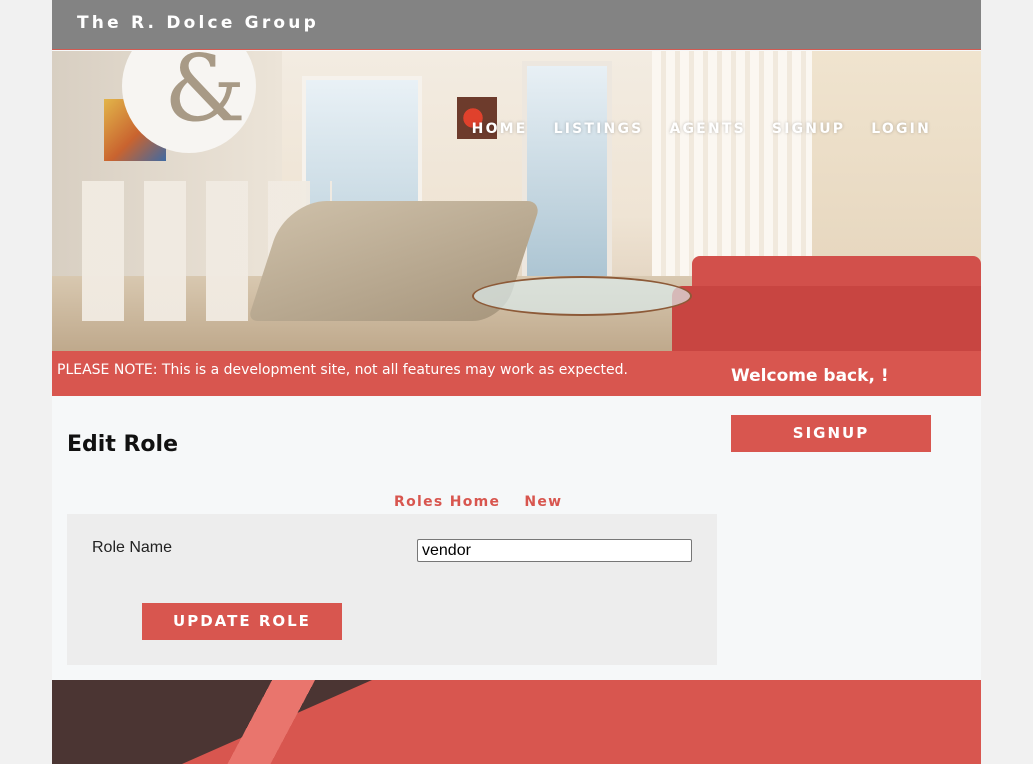 The image size is (1033, 764). I want to click on update-role-button: UPDATE ROLE, so click(242, 621).